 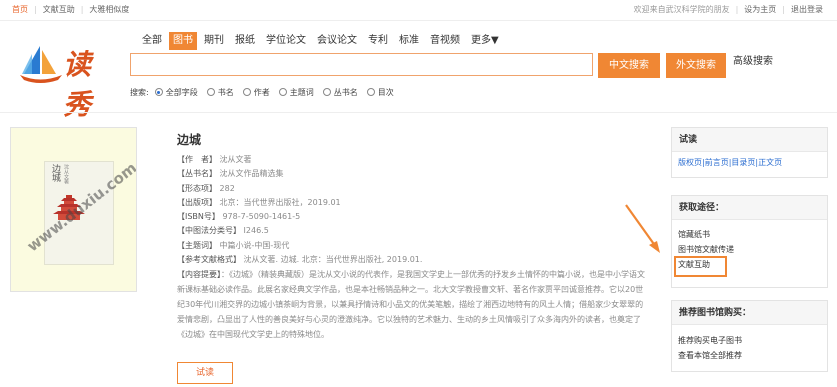 What do you see at coordinates (41, 64) in the screenshot?
I see `sailboat-icon` at bounding box center [41, 64].